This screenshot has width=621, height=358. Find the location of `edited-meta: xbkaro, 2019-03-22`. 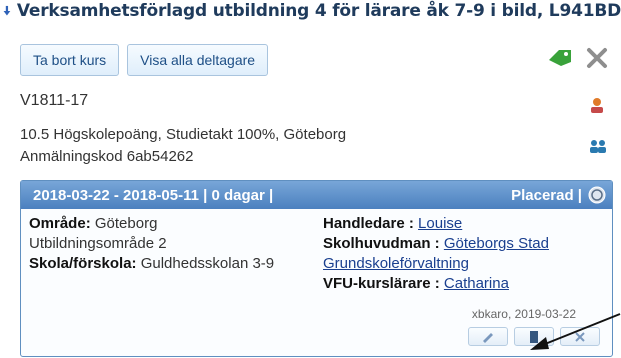

edited-meta: xbkaro, 2019-03-22 is located at coordinates (523, 314).